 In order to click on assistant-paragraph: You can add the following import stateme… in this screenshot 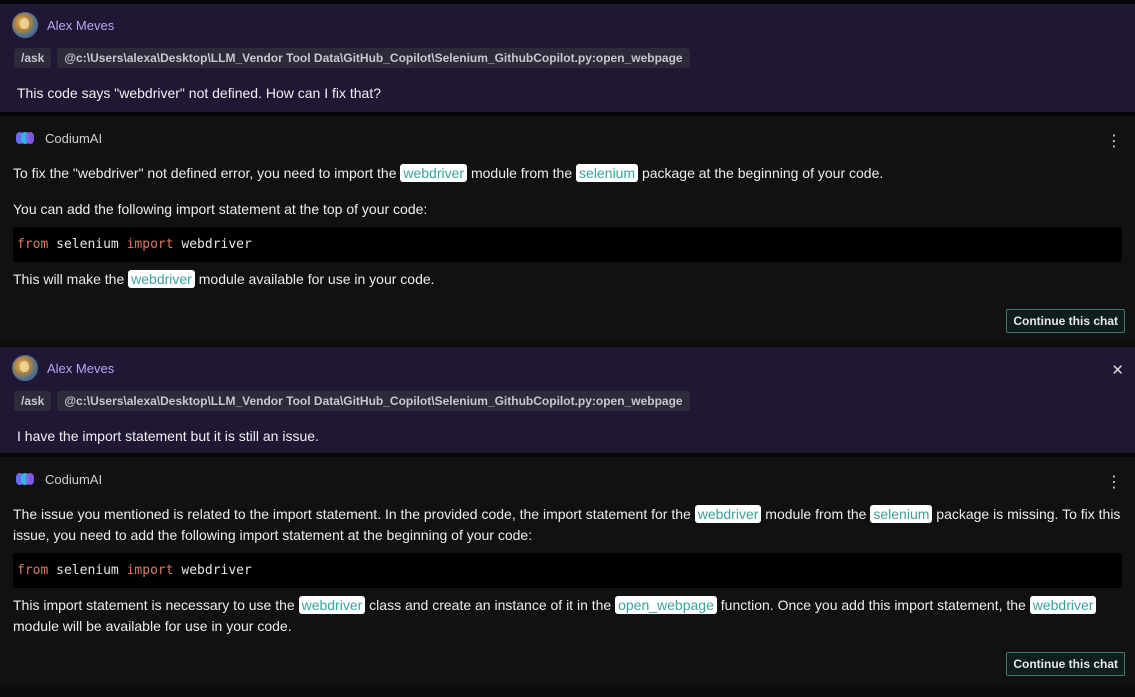, I will do `click(220, 209)`.